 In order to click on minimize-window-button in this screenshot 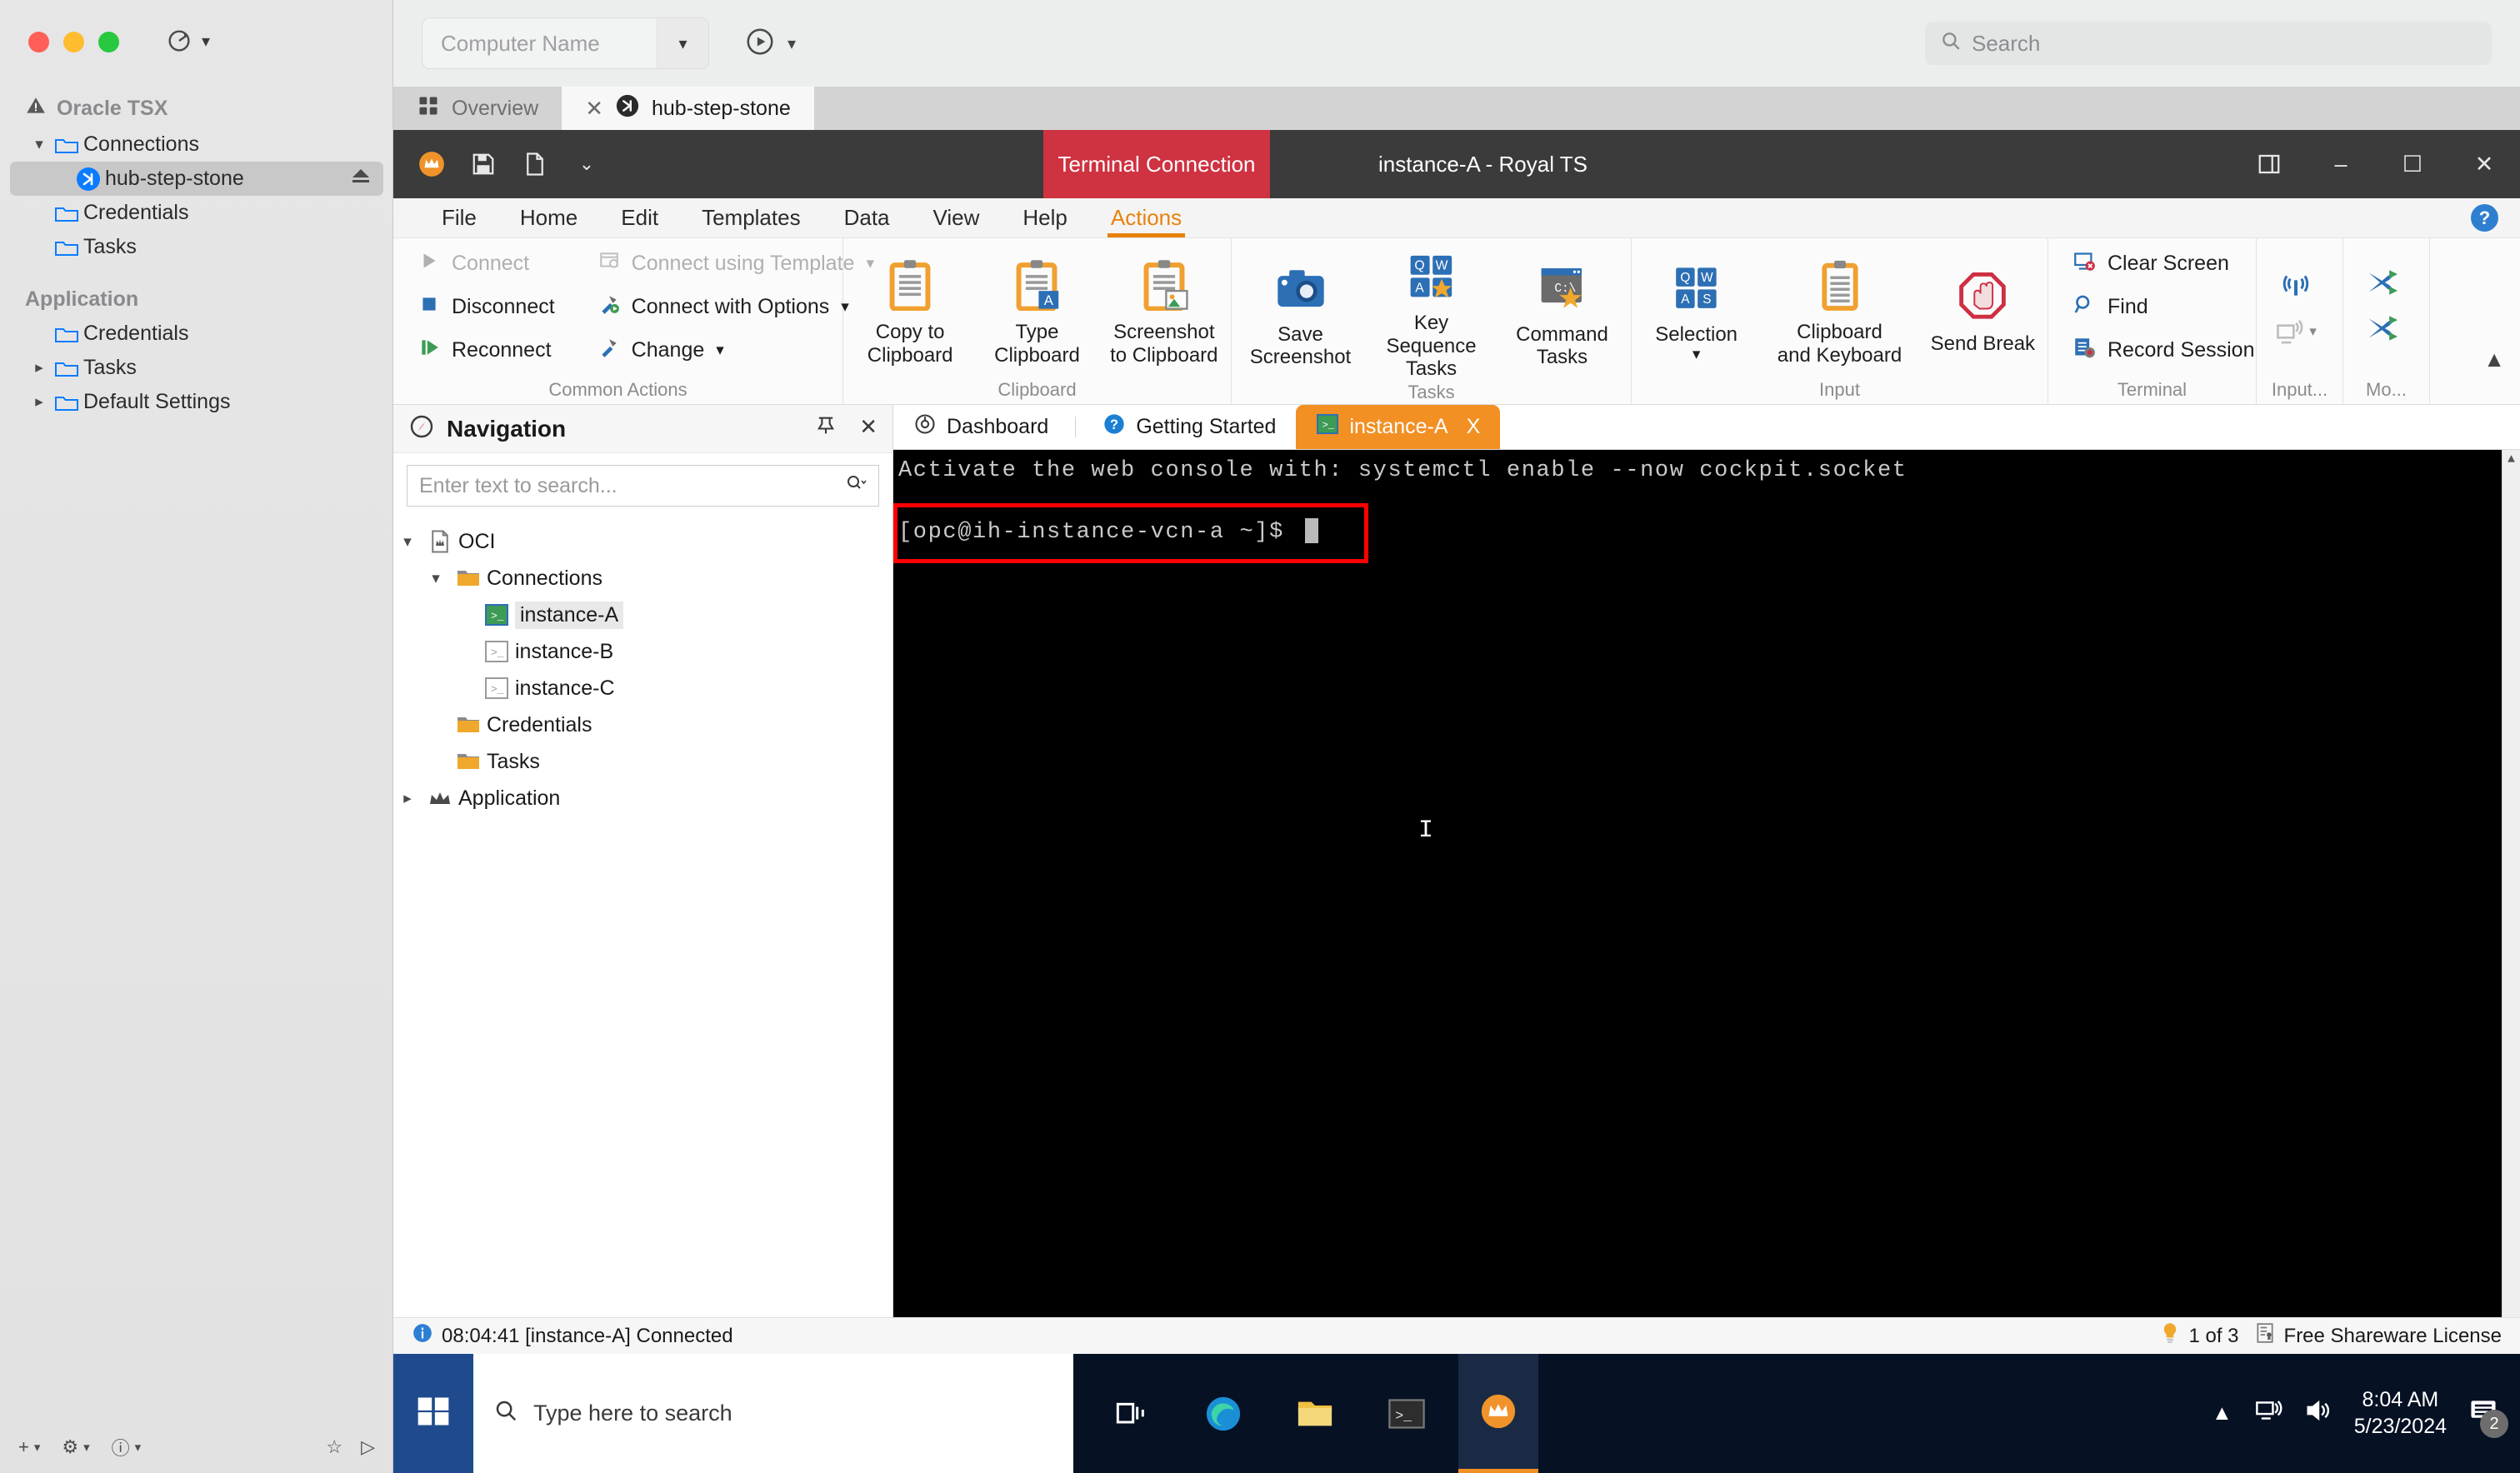, I will do `click(73, 42)`.